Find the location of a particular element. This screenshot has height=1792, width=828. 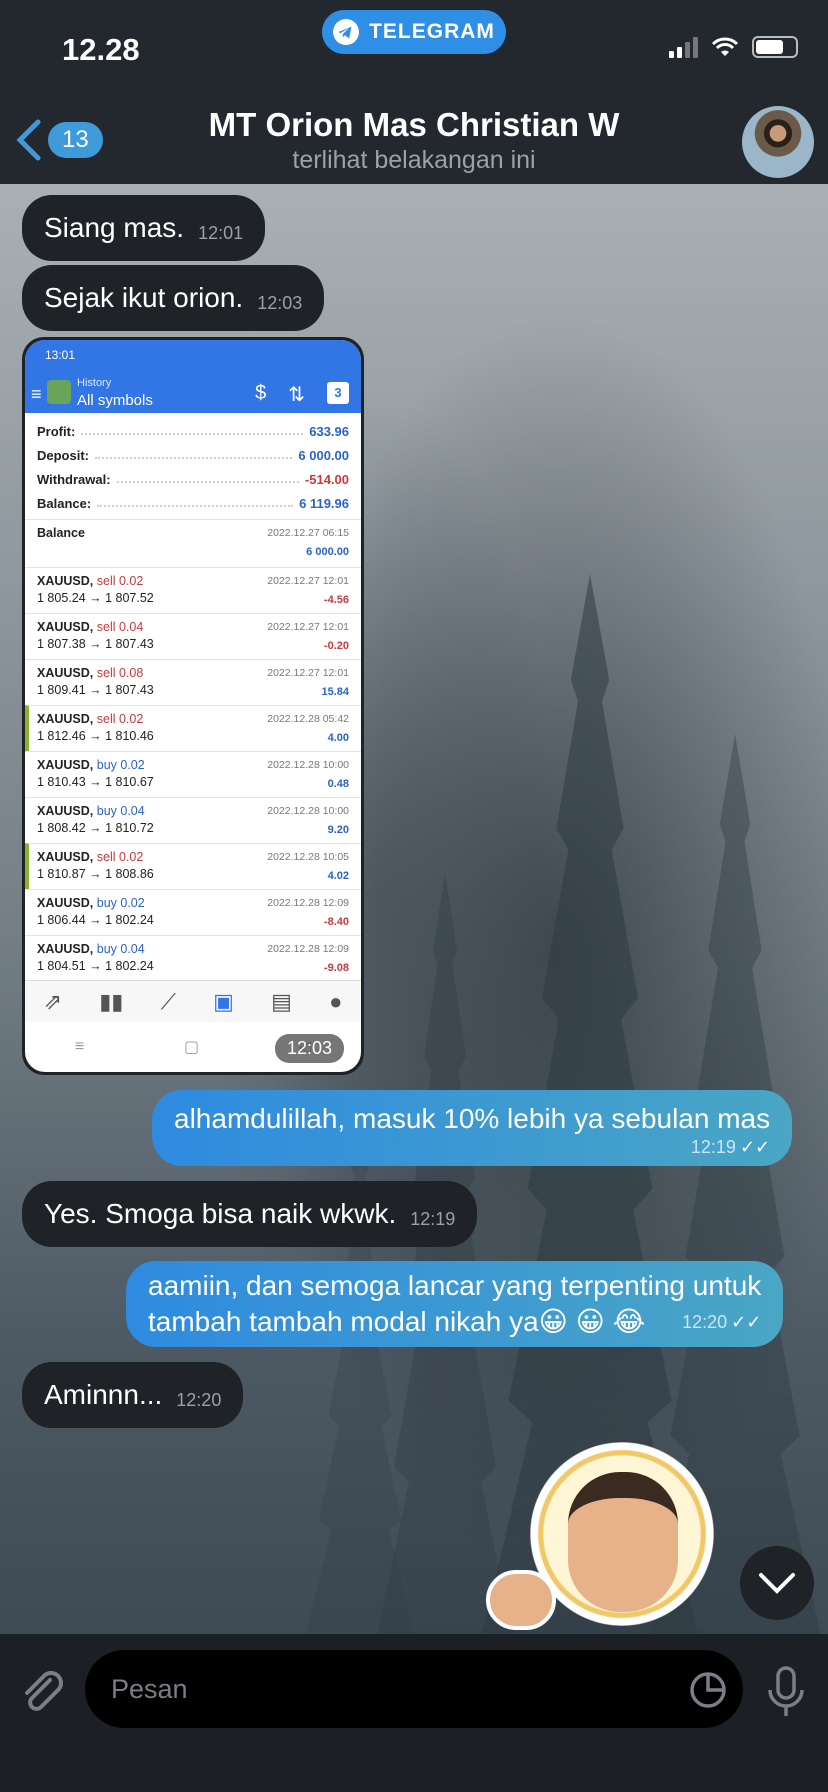

calendar-icon: 3 is located at coordinates (338, 393).